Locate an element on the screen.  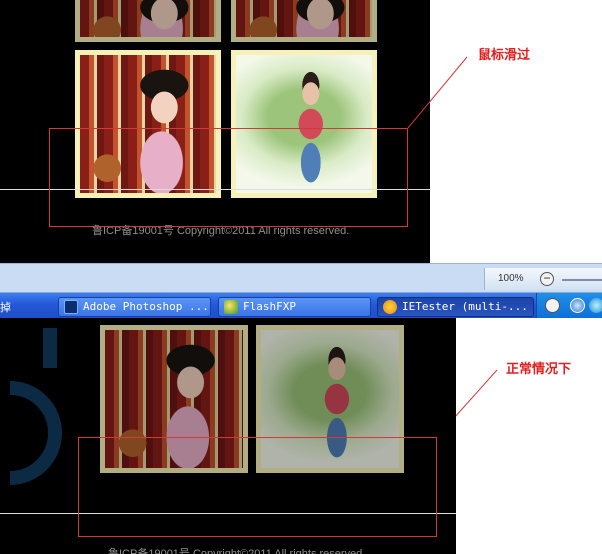
taskbar-item-label: FlashFXP is located at coordinates (269, 306).